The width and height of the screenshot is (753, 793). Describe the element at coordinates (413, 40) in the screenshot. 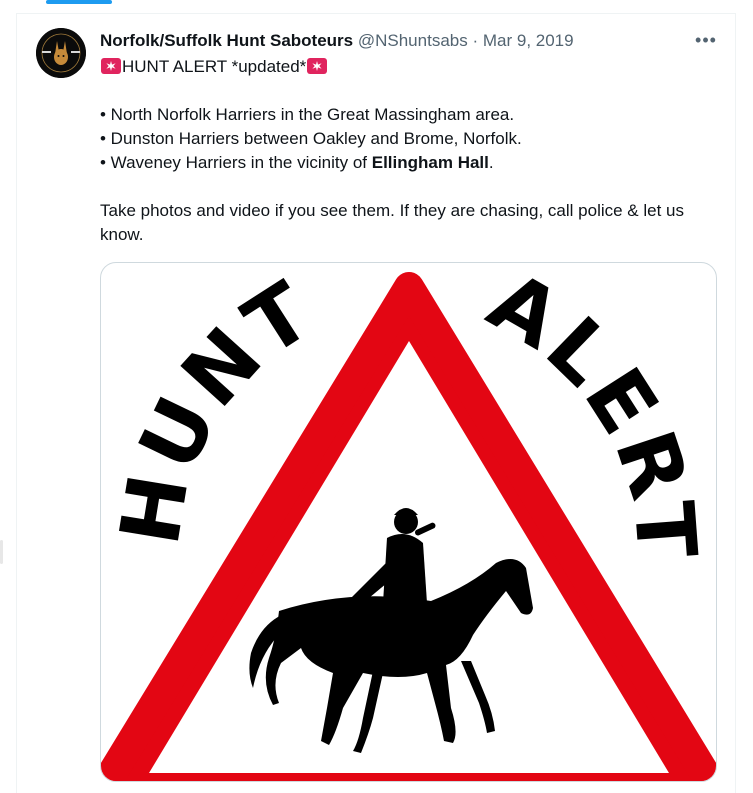

I see `author-handle: @NShuntsabs` at that location.